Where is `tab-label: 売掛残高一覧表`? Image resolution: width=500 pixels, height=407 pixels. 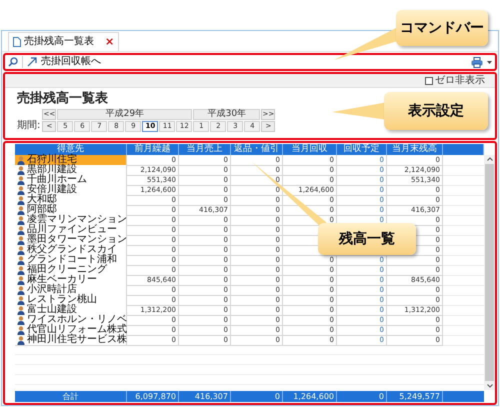
tab-label: 売掛残高一覧表 is located at coordinates (59, 42).